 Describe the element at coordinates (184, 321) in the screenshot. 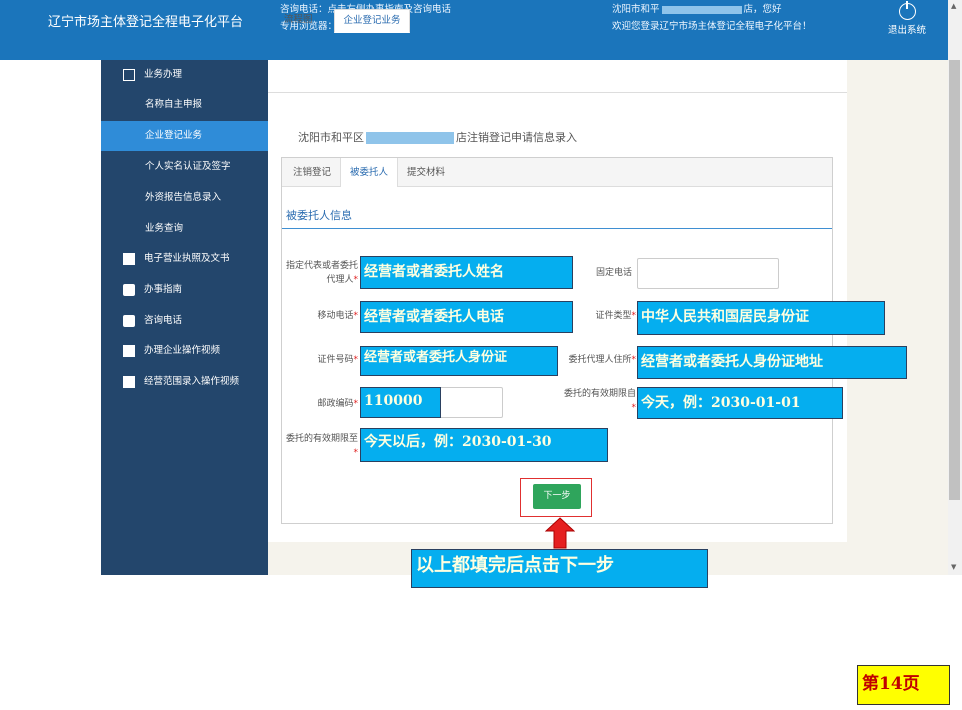

I see `sidebar-item-phone: 咨询电话` at that location.